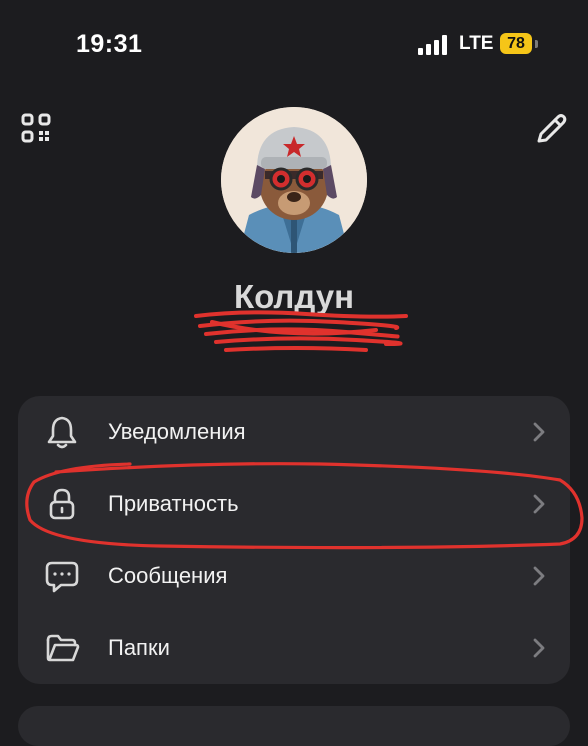 The image size is (588, 746). I want to click on signal-strength-icon, so click(432, 45).